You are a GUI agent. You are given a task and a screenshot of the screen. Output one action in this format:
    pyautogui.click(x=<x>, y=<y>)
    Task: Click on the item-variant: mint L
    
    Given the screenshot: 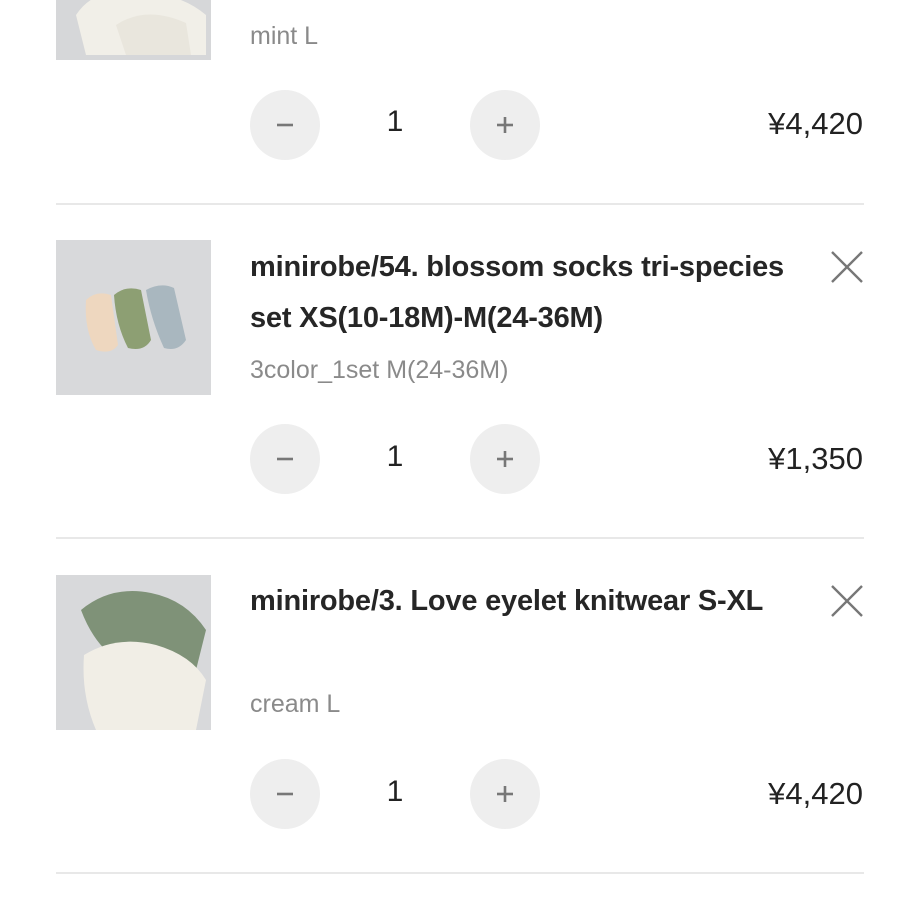 What is the action you would take?
    pyautogui.click(x=284, y=36)
    